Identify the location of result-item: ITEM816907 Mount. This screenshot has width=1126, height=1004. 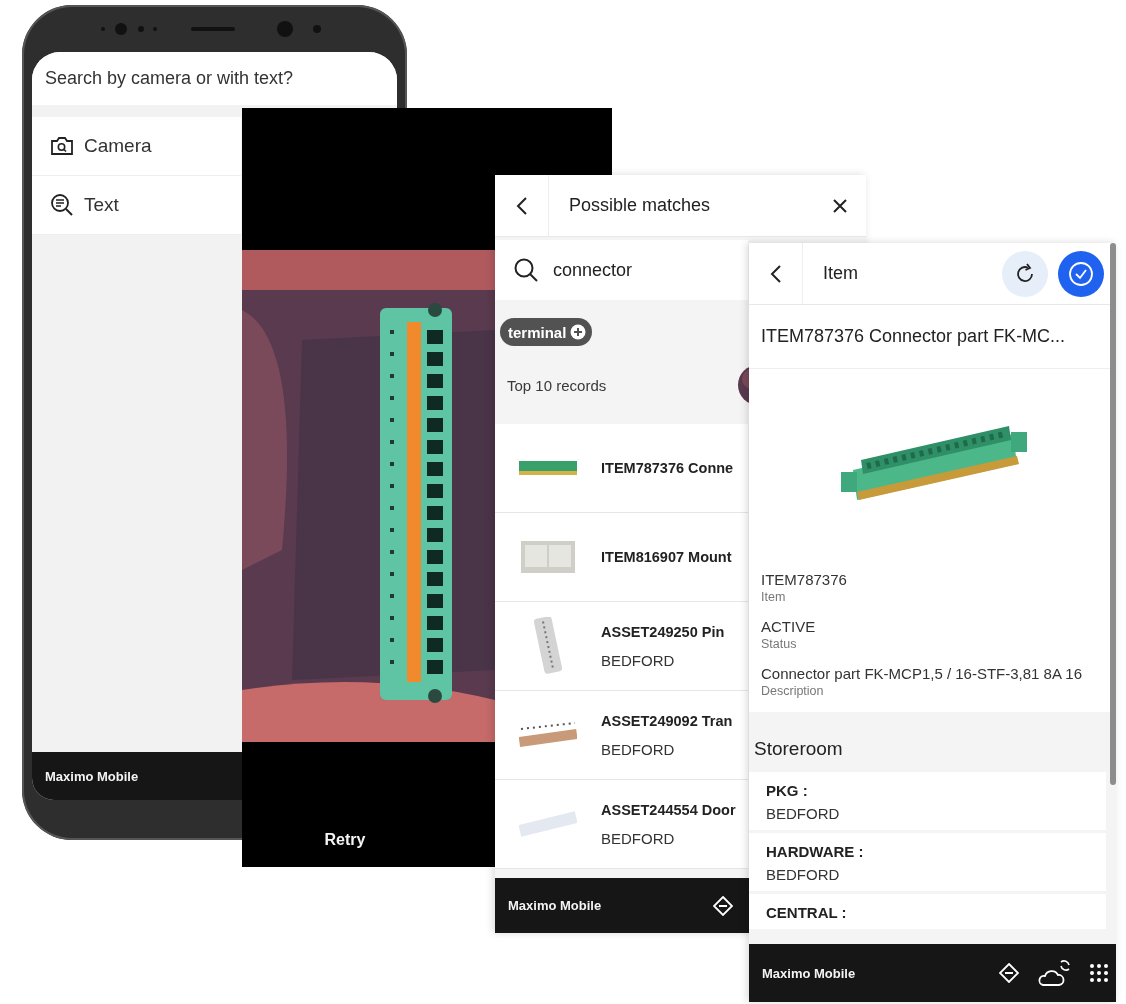
(621, 557).